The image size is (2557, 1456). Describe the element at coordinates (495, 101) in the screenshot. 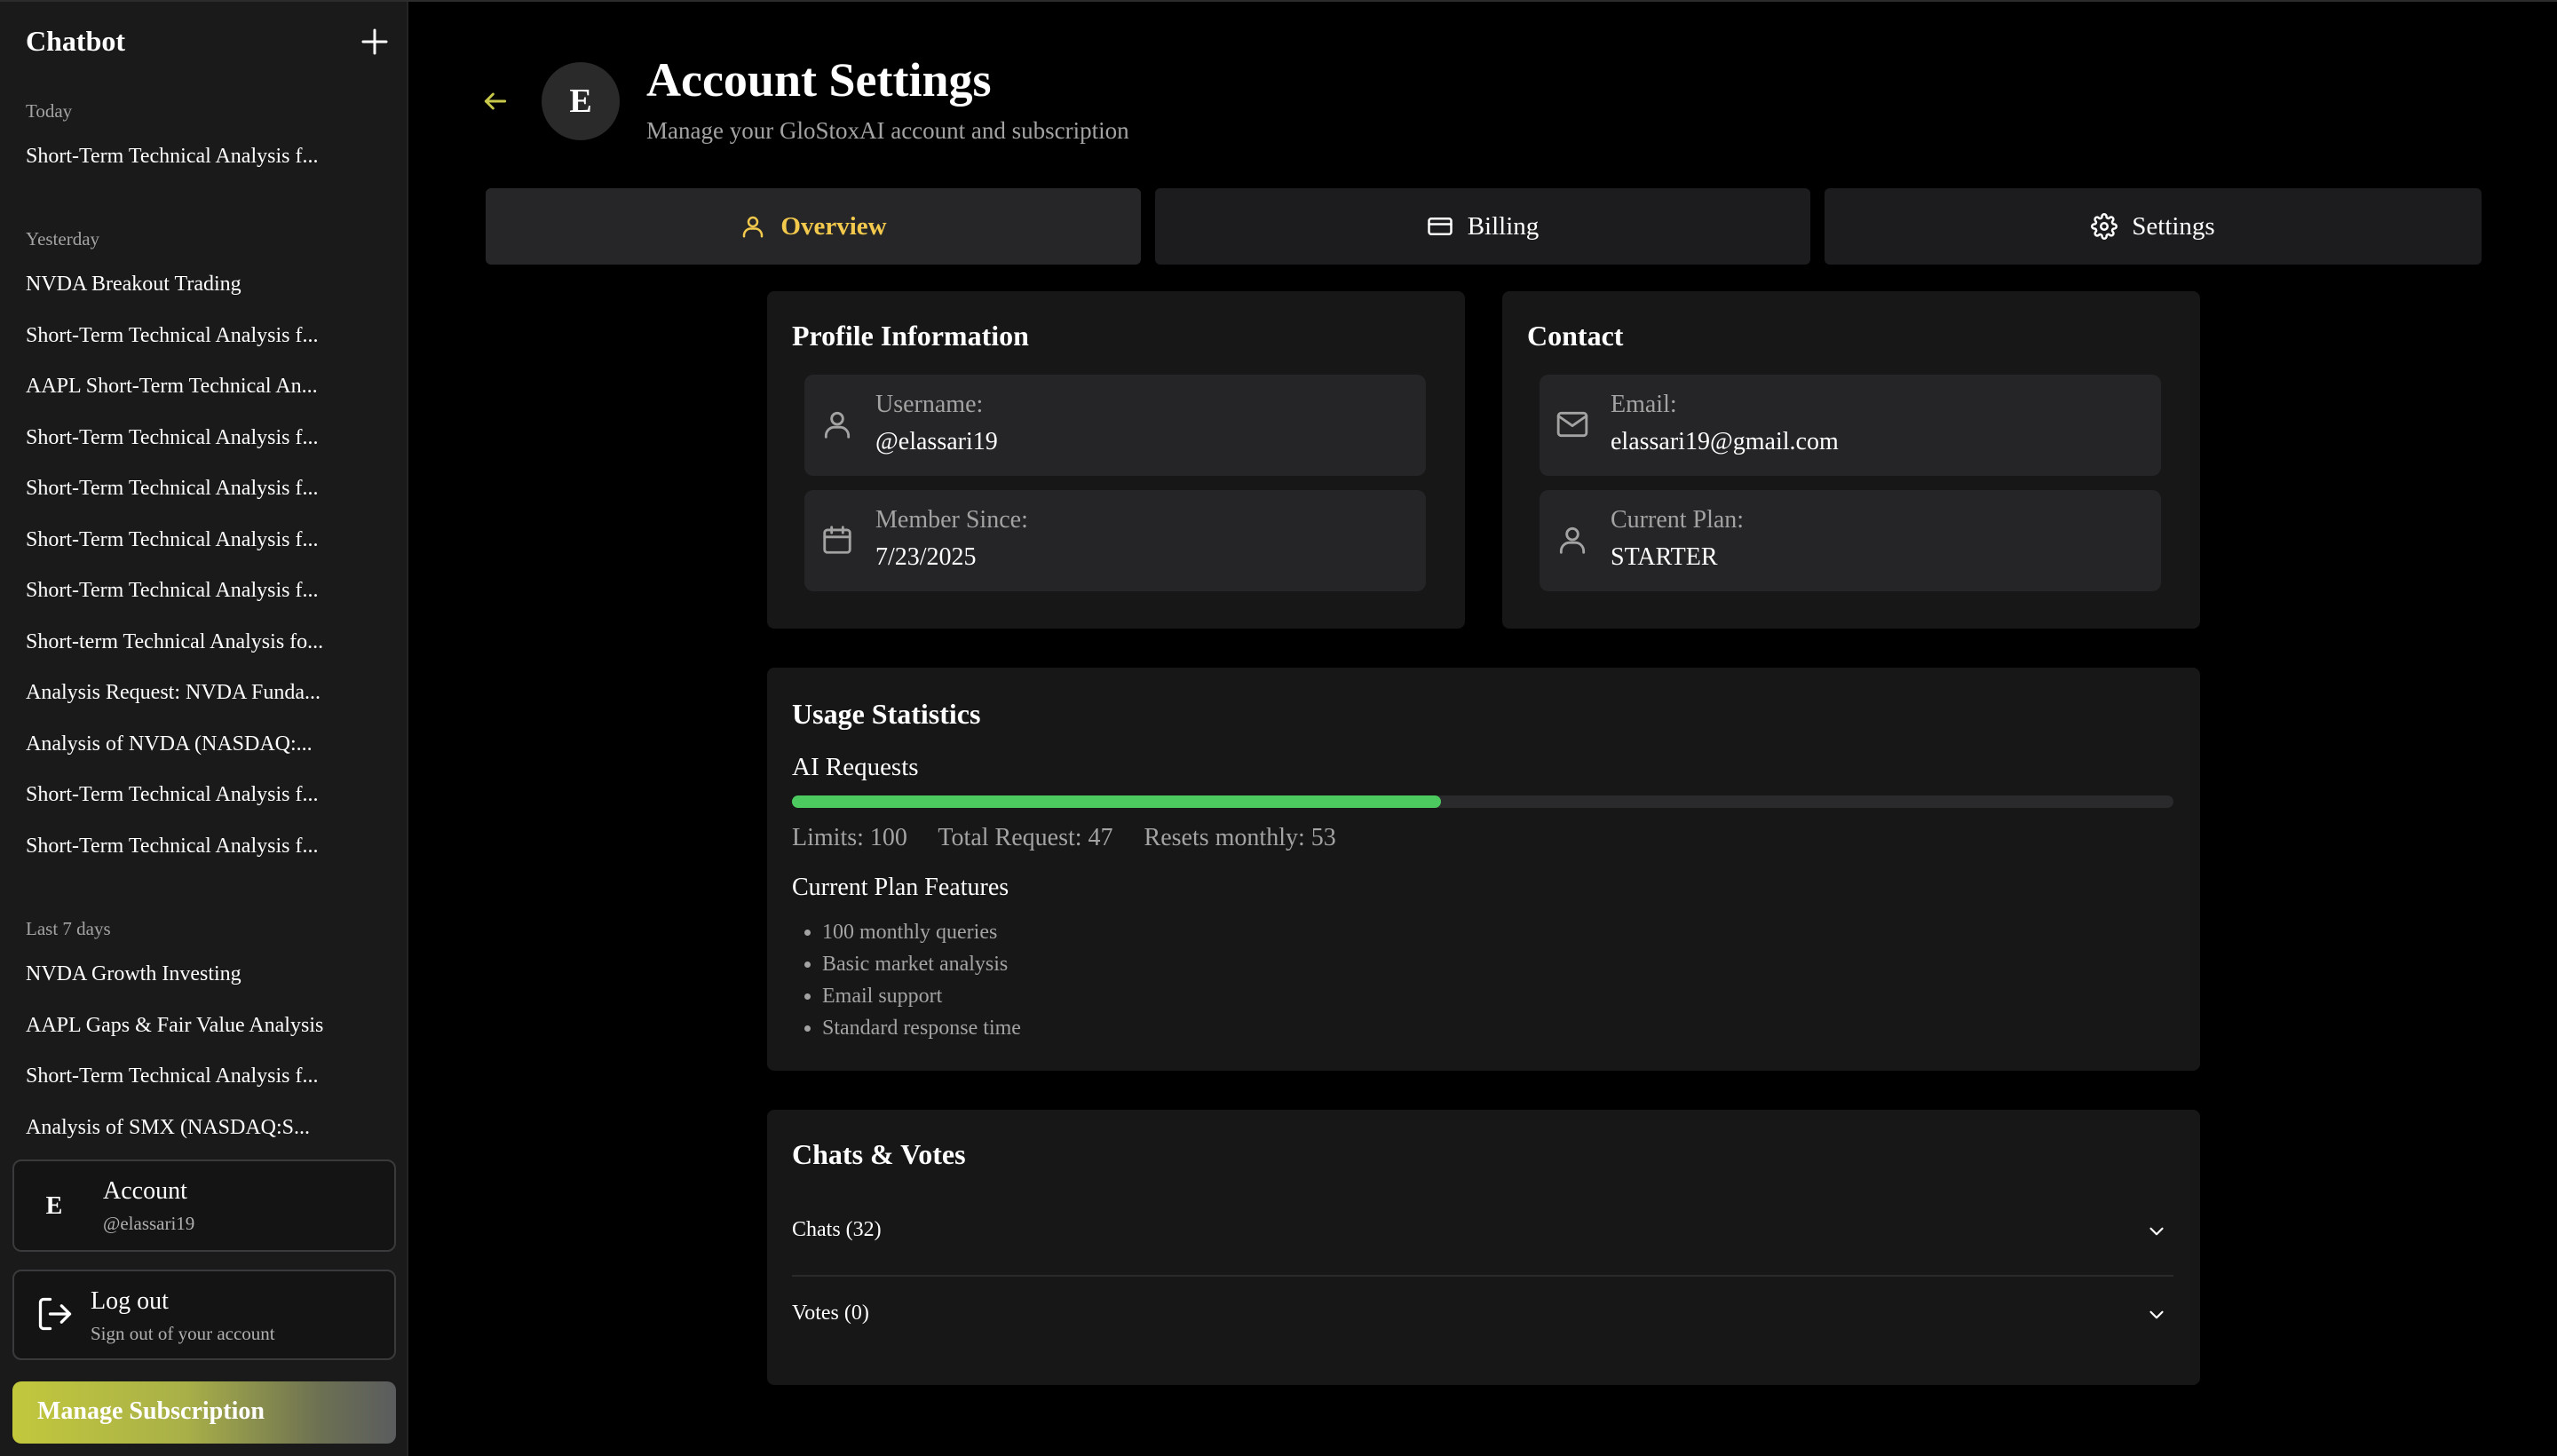

I see `back-arrow-icon` at that location.